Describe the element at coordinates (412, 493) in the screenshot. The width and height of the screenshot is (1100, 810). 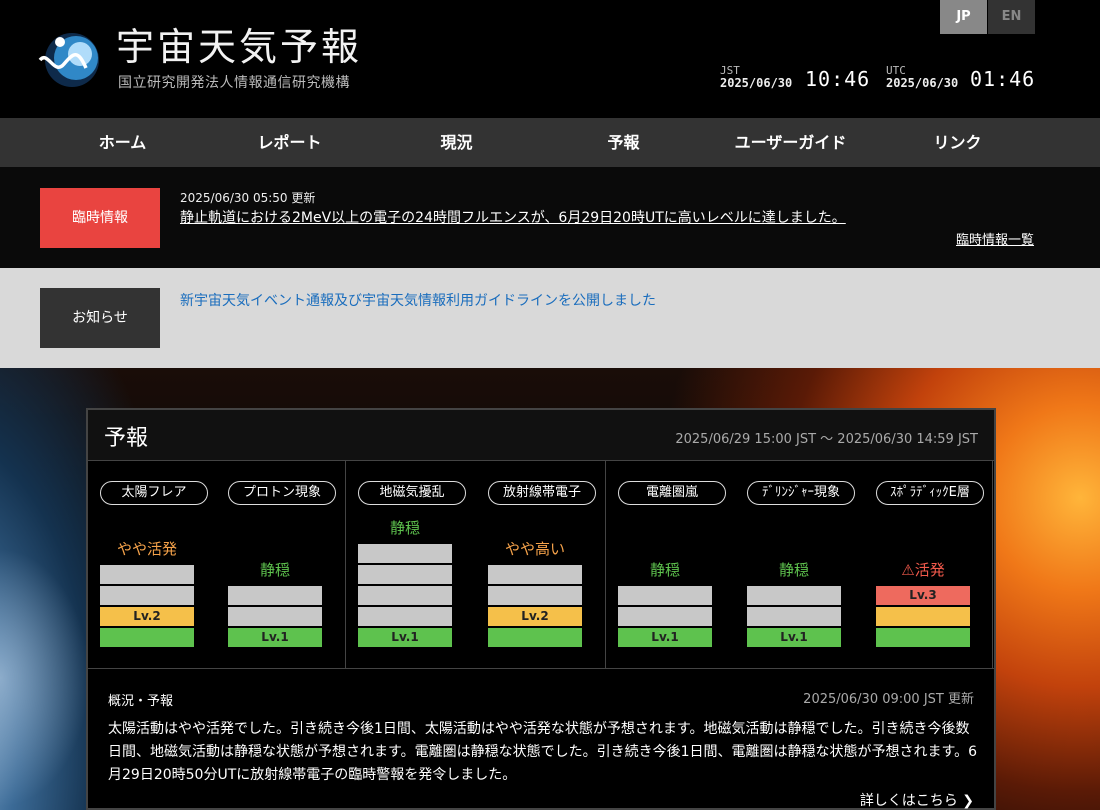
I see `forecast-item-label: 地磁気擾乱` at that location.